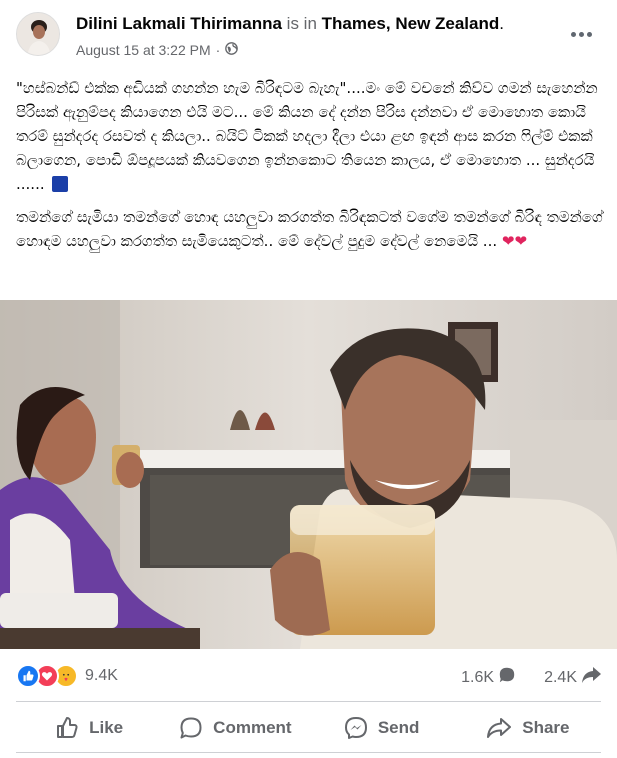 Image resolution: width=617 pixels, height=758 pixels. What do you see at coordinates (301, 23) in the screenshot?
I see `is-in-text: is in` at bounding box center [301, 23].